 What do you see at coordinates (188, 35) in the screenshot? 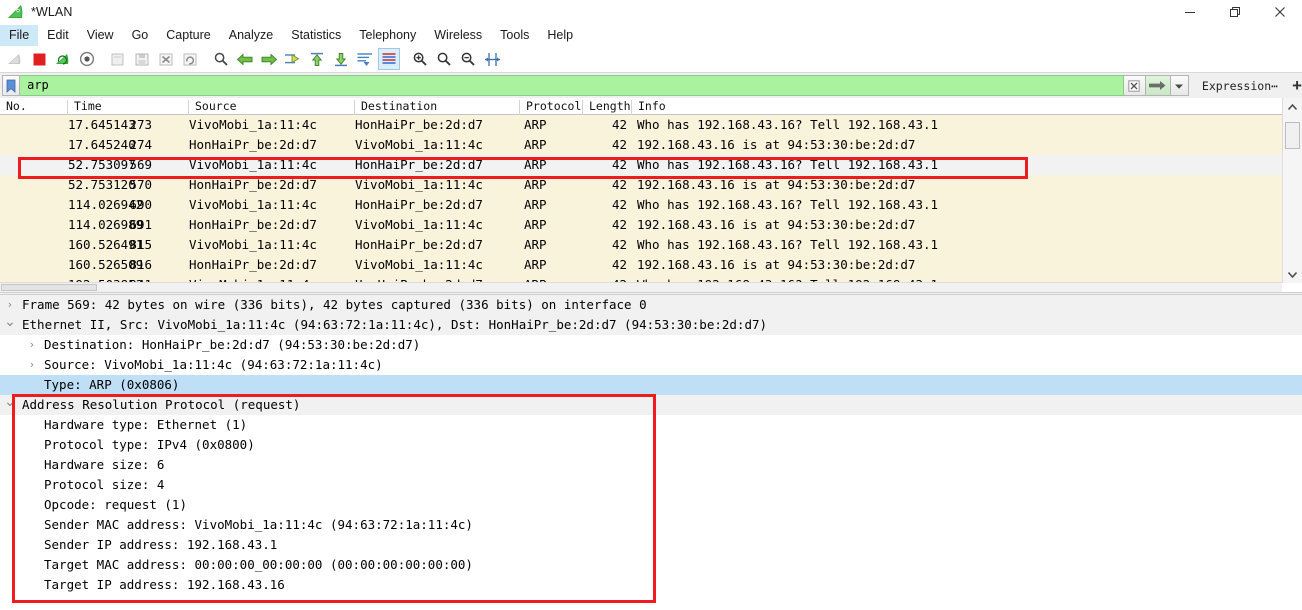
I see `menu-item-capture: Capture` at bounding box center [188, 35].